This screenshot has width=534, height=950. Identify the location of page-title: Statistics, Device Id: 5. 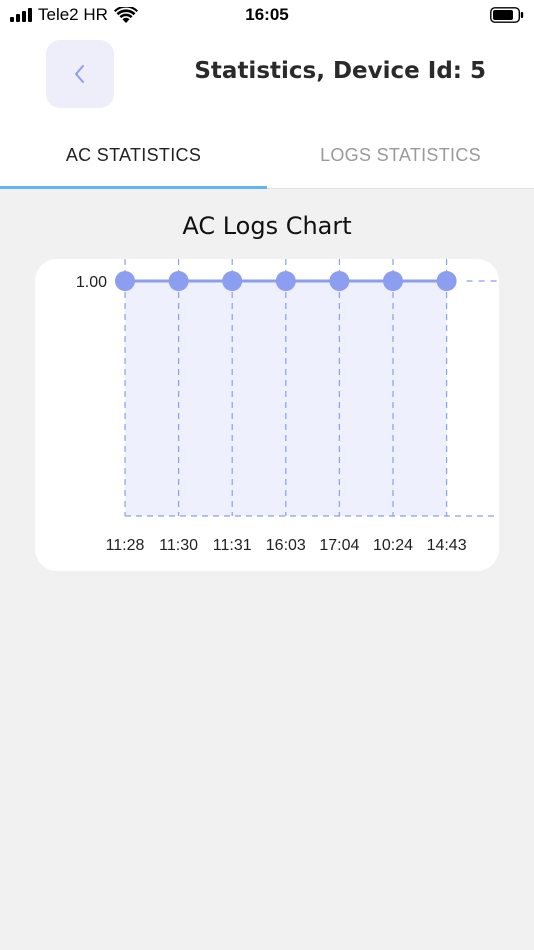
(340, 71).